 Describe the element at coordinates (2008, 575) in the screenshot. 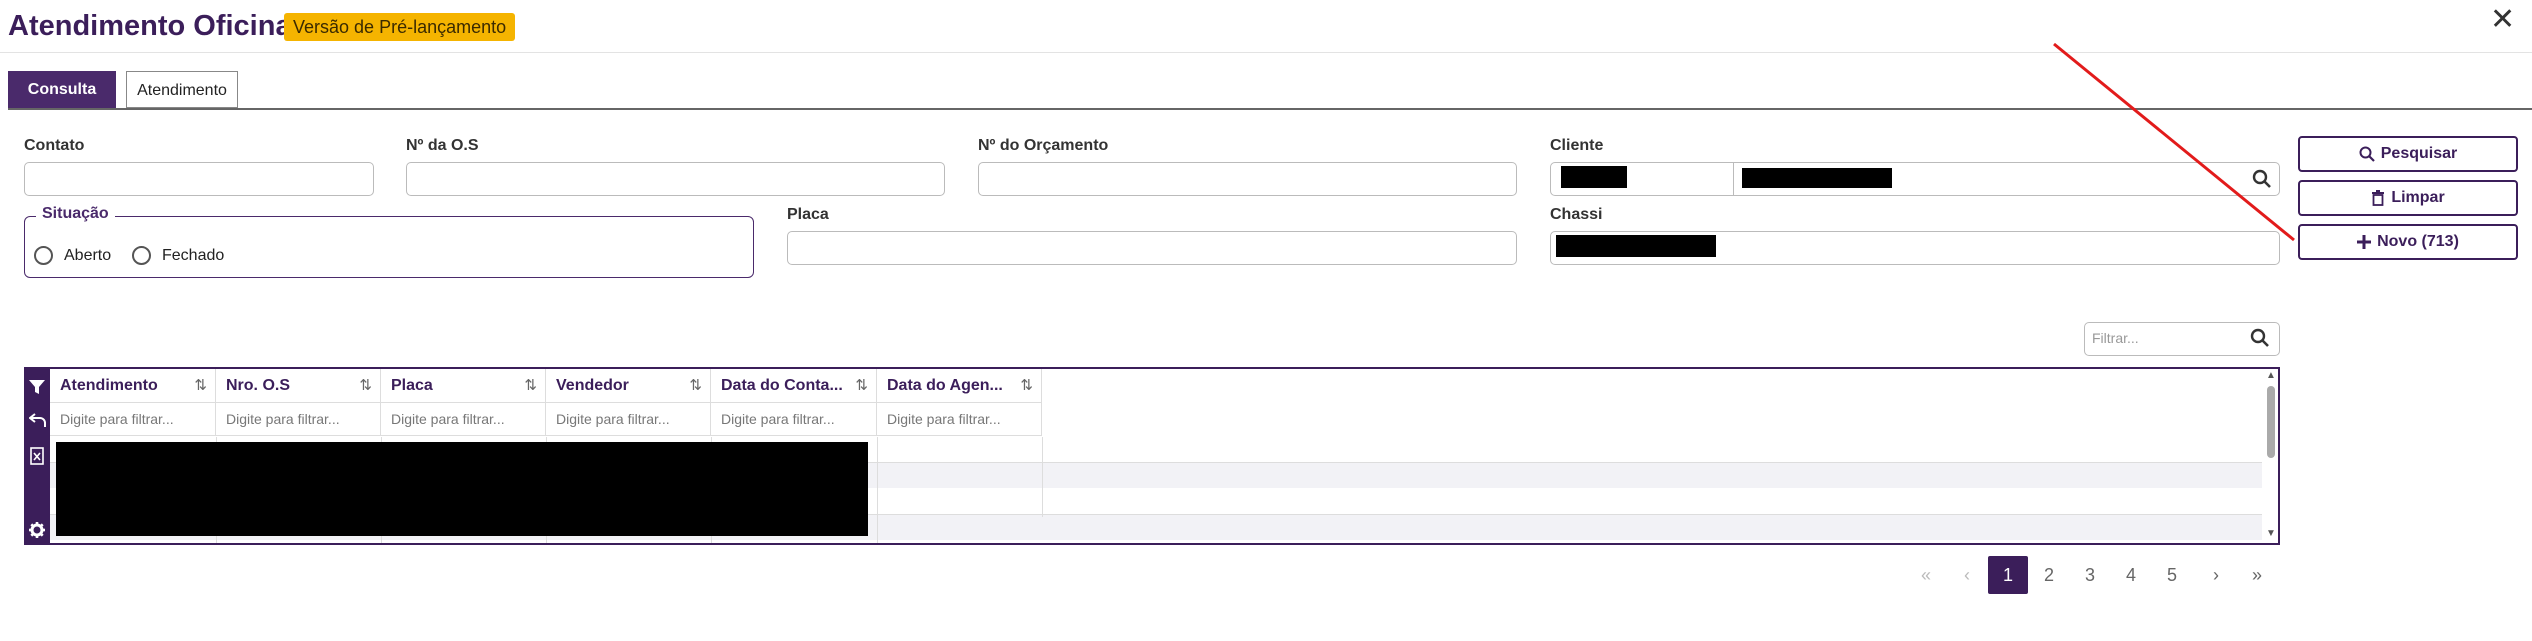

I see `pager-page-1: 1` at that location.